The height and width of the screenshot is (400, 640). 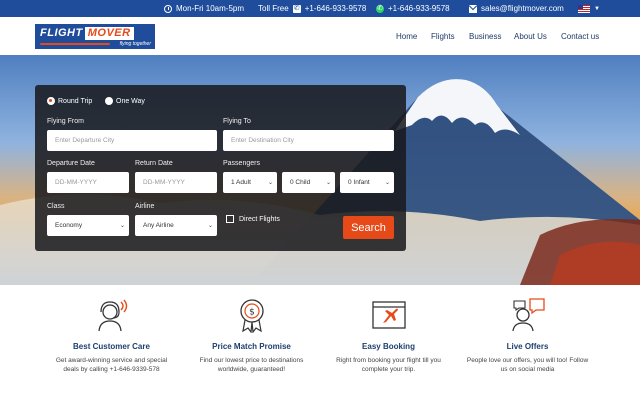 I want to click on departure-date-label: Departure Date, so click(x=71, y=163).